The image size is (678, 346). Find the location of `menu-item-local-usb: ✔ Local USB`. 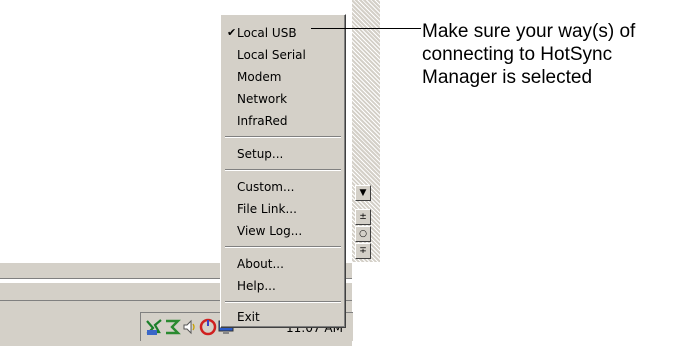

menu-item-local-usb: ✔ Local USB is located at coordinates (283, 33).